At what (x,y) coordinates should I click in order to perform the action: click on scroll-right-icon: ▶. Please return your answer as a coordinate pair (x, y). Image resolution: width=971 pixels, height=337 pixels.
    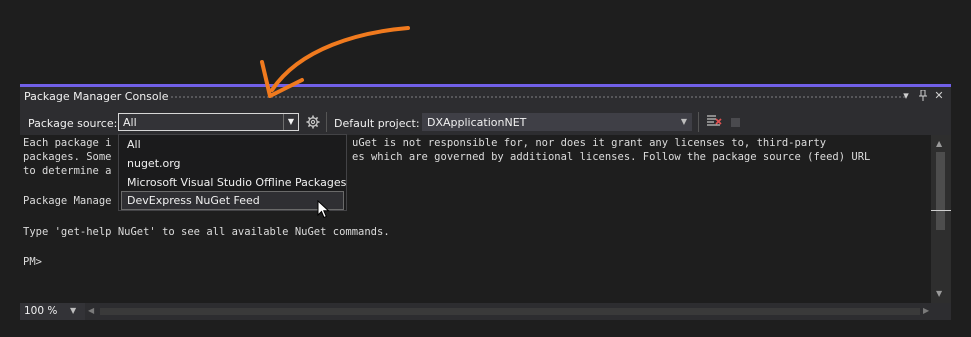
    Looking at the image, I should click on (926, 310).